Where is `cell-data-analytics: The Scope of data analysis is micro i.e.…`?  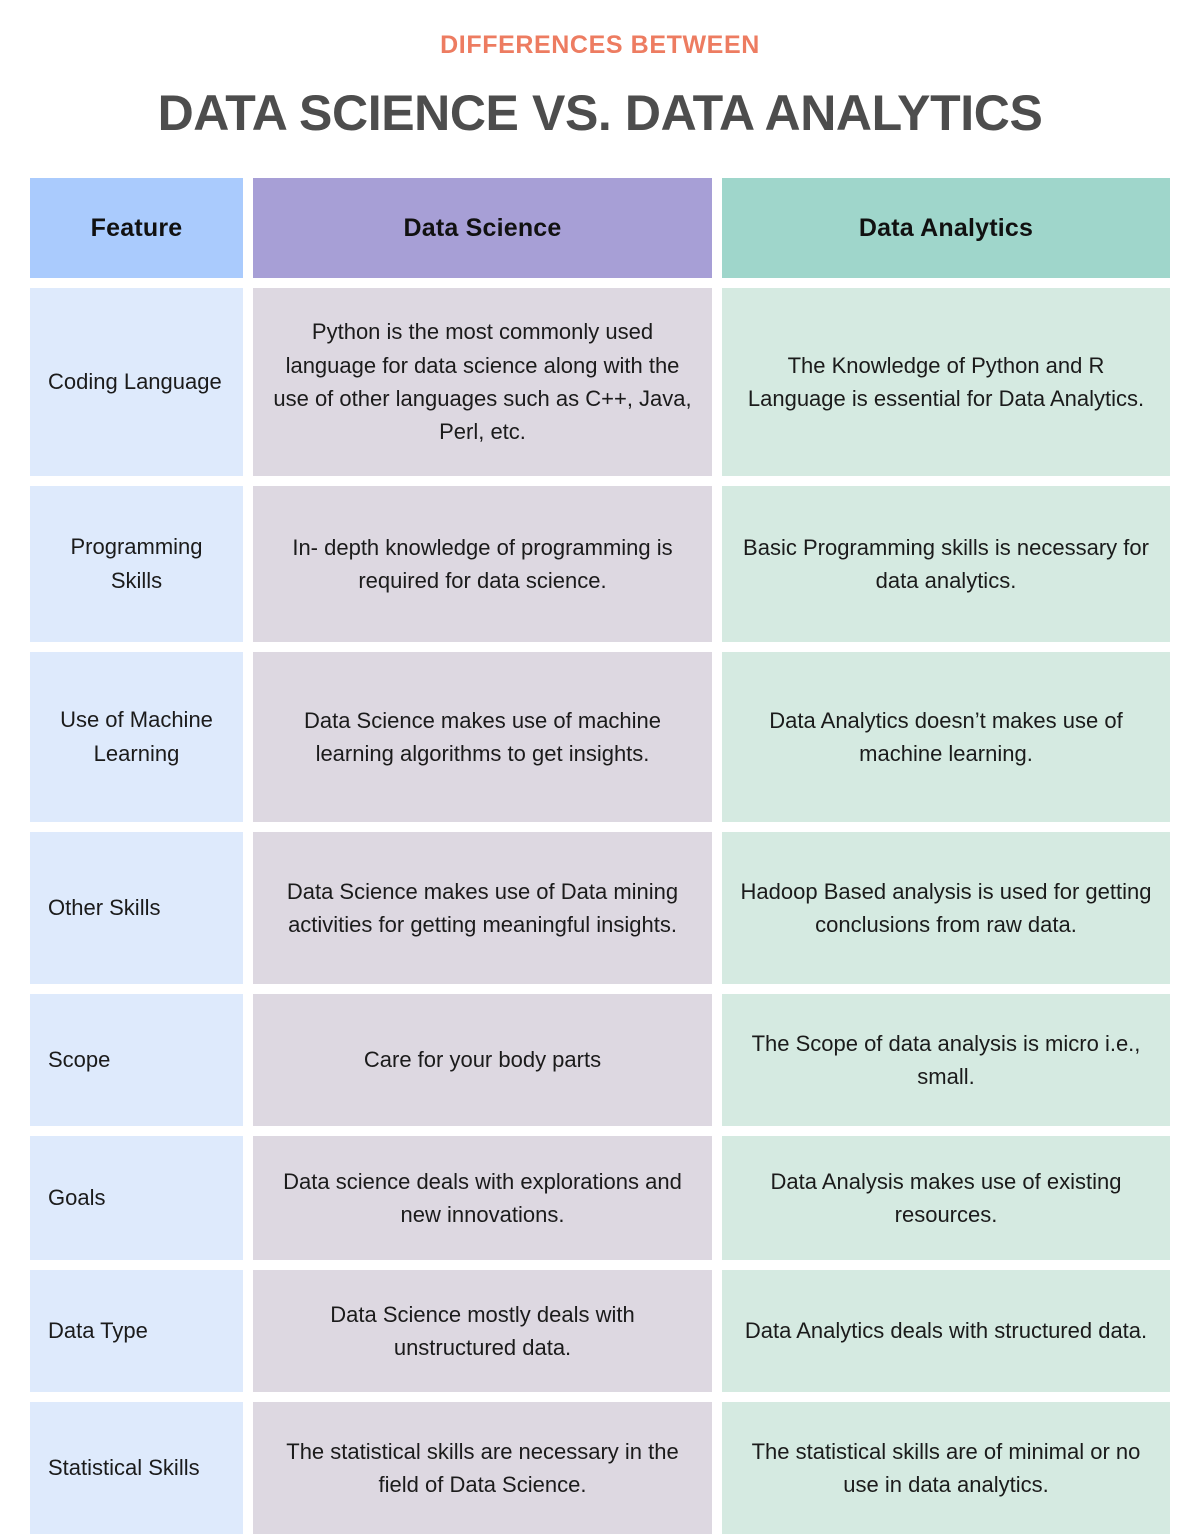 cell-data-analytics: The Scope of data analysis is micro i.e.… is located at coordinates (946, 1060).